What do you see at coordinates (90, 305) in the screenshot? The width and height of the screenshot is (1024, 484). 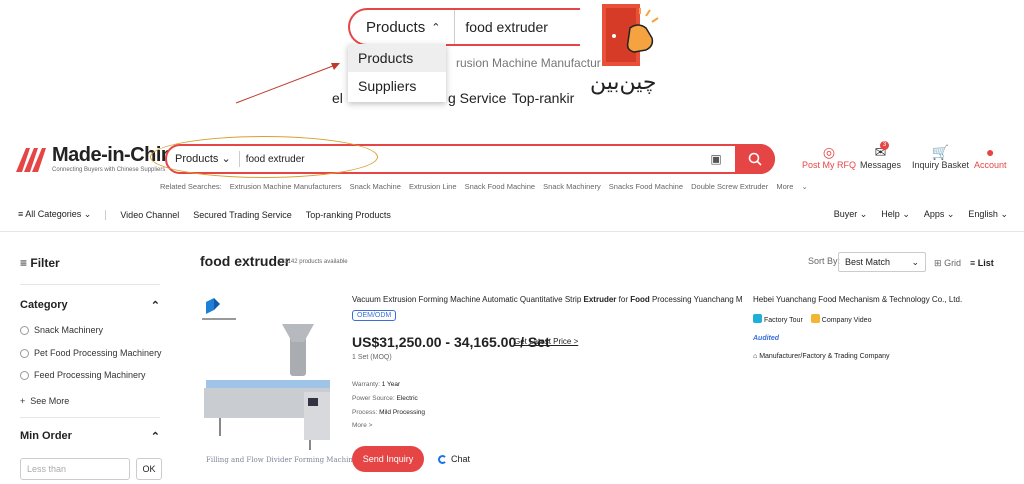 I see `category-heading: Category ⌃` at bounding box center [90, 305].